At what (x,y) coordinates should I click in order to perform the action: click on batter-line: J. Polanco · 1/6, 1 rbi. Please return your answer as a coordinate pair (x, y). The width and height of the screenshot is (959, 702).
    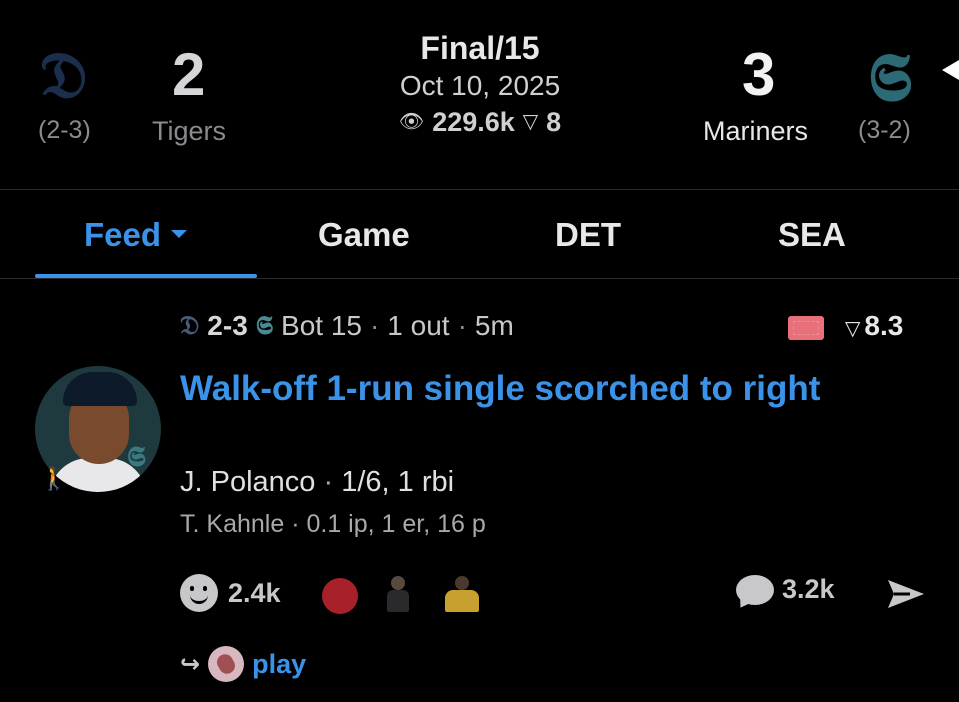
    Looking at the image, I should click on (317, 482).